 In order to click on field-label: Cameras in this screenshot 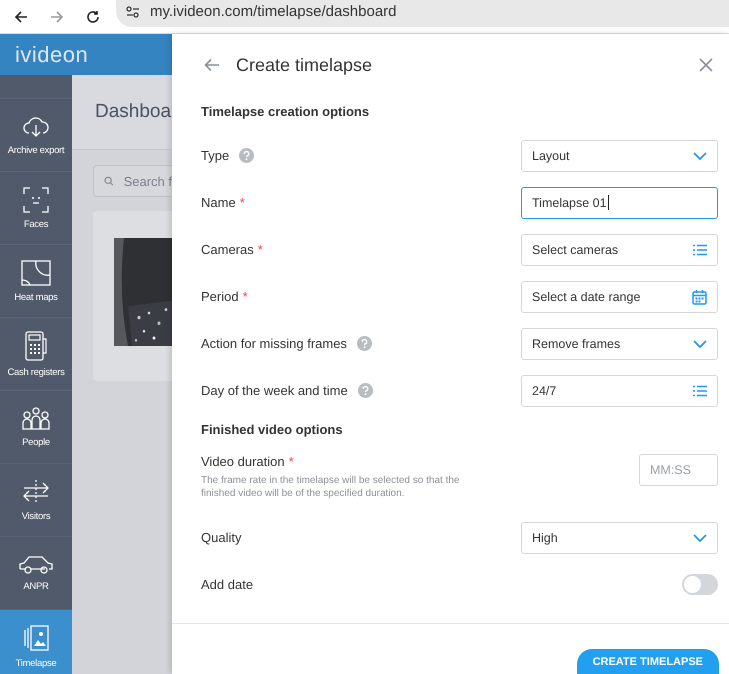, I will do `click(227, 249)`.